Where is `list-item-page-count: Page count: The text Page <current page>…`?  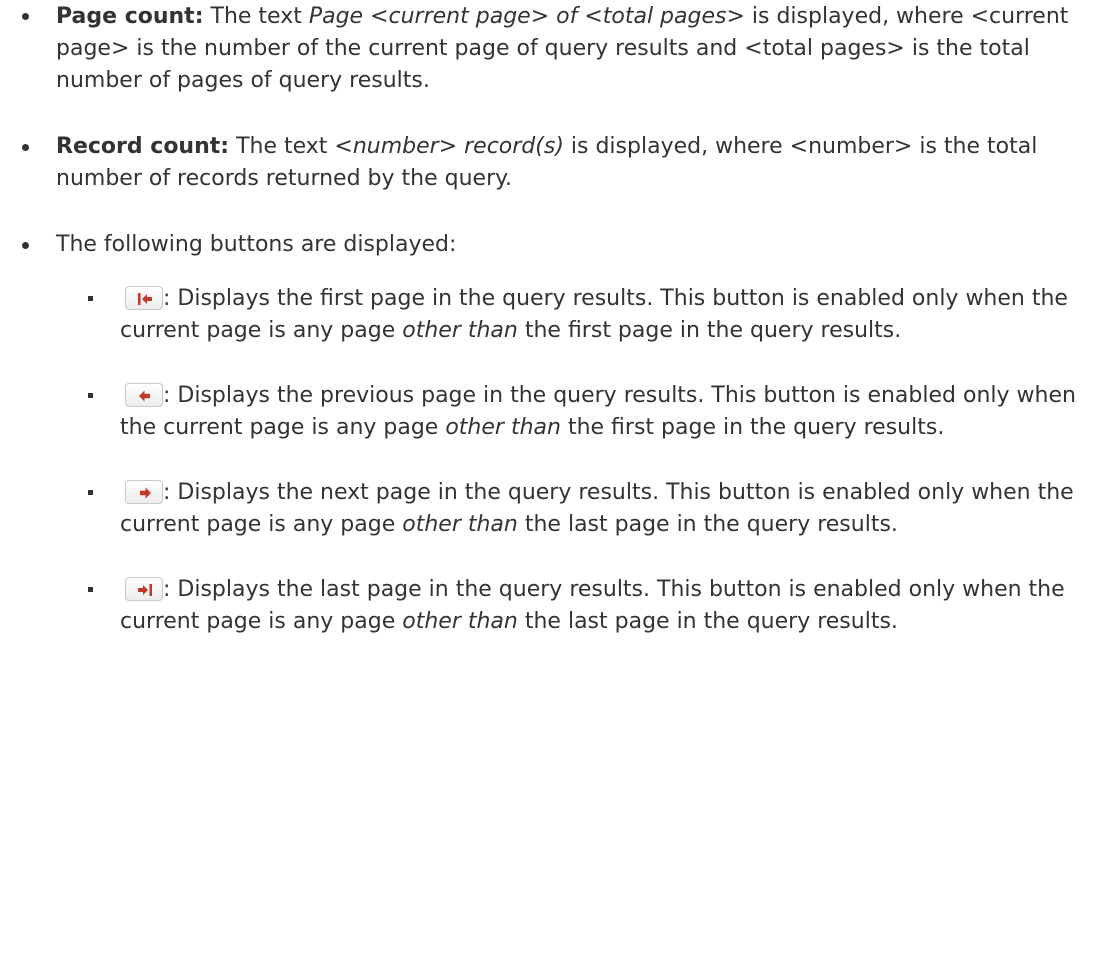
list-item-page-count: Page count: The text Page <current page>… is located at coordinates (555, 48).